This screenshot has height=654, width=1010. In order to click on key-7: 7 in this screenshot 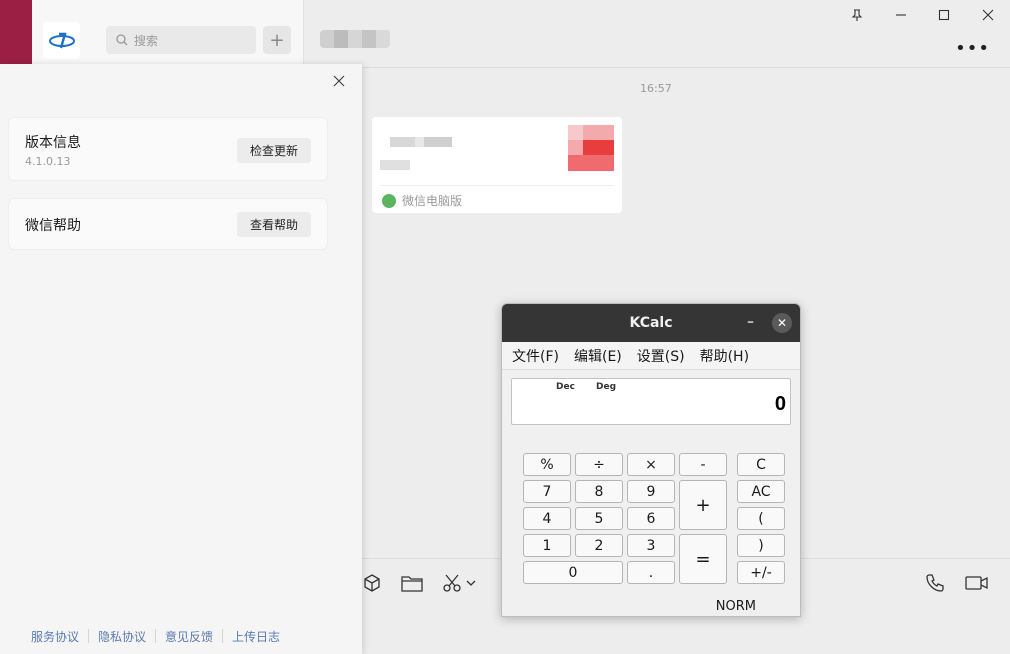, I will do `click(547, 491)`.